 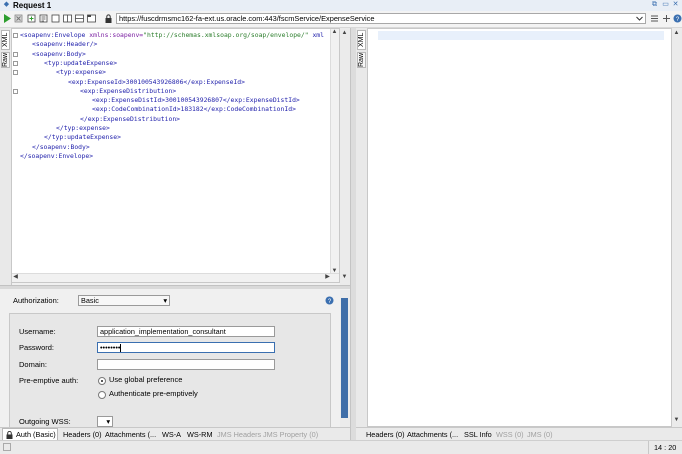 What do you see at coordinates (345, 157) in the screenshot?
I see `request-outer-scroll: ▲ ▼` at bounding box center [345, 157].